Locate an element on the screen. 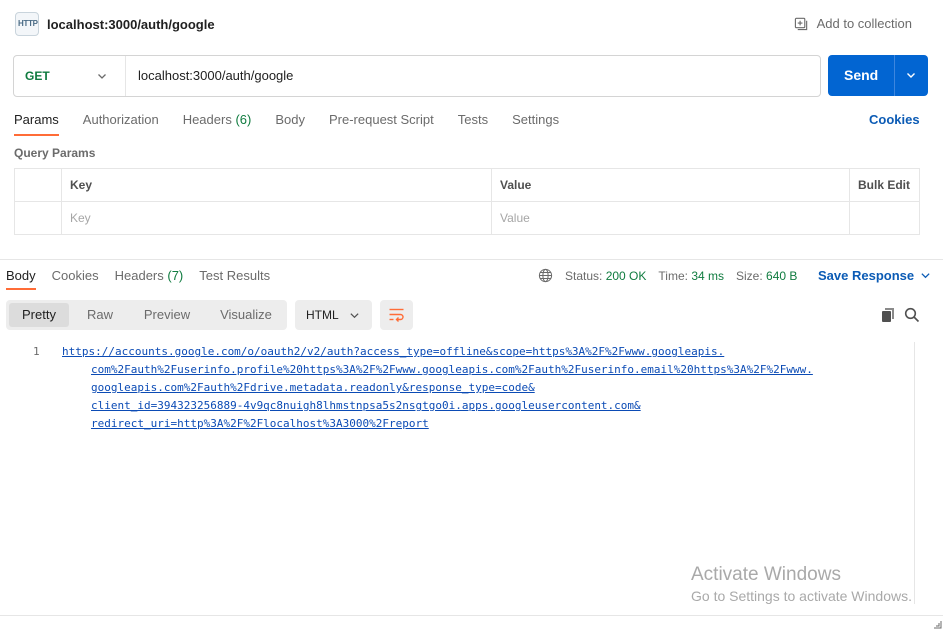 The width and height of the screenshot is (943, 629). line-number: 1 is located at coordinates (36, 351).